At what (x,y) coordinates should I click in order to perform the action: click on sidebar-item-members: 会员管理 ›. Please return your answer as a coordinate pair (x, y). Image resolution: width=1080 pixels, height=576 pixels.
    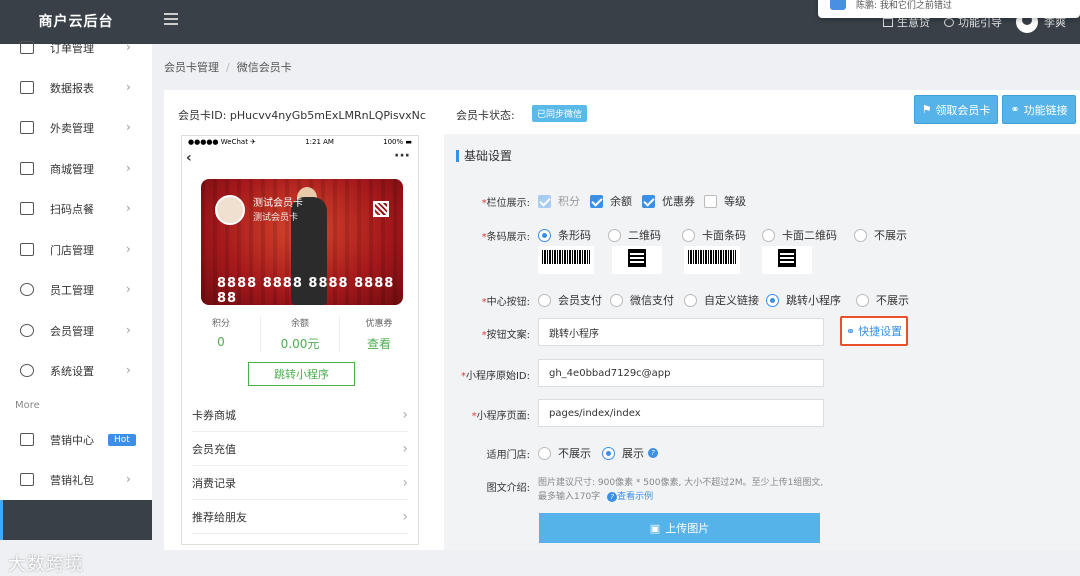
    Looking at the image, I should click on (76, 331).